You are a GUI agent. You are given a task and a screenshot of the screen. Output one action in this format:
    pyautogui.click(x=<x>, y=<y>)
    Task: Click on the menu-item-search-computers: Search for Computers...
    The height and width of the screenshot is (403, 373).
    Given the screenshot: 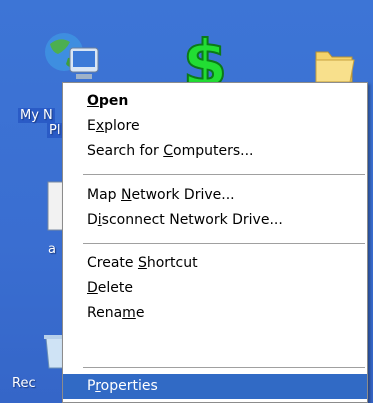 What is the action you would take?
    pyautogui.click(x=215, y=151)
    